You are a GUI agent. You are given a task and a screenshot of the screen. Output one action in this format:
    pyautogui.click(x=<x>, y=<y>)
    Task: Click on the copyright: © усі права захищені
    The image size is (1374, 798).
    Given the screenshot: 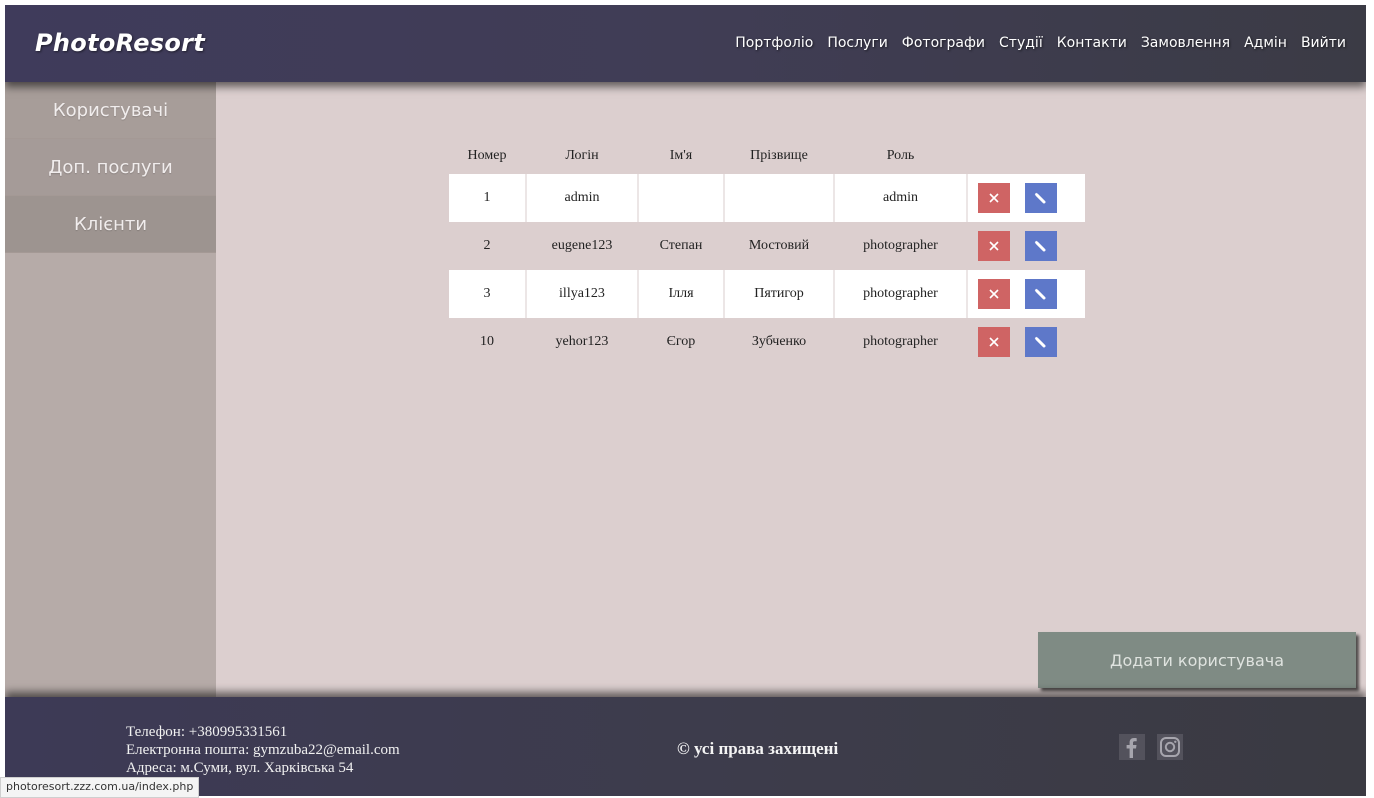 What is the action you would take?
    pyautogui.click(x=758, y=748)
    